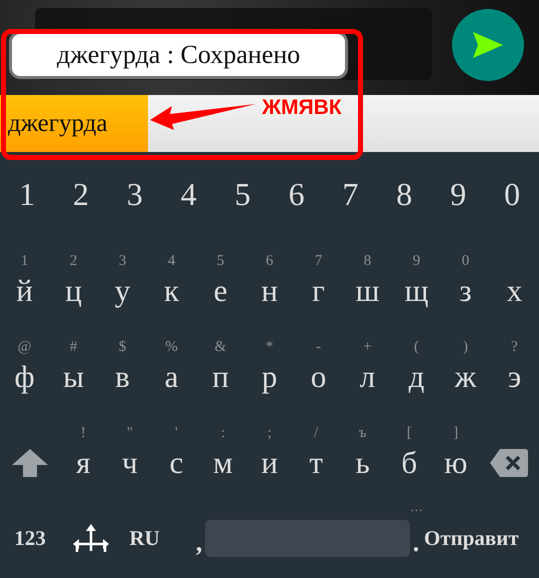  Describe the element at coordinates (458, 194) in the screenshot. I see `number-key: 9` at that location.